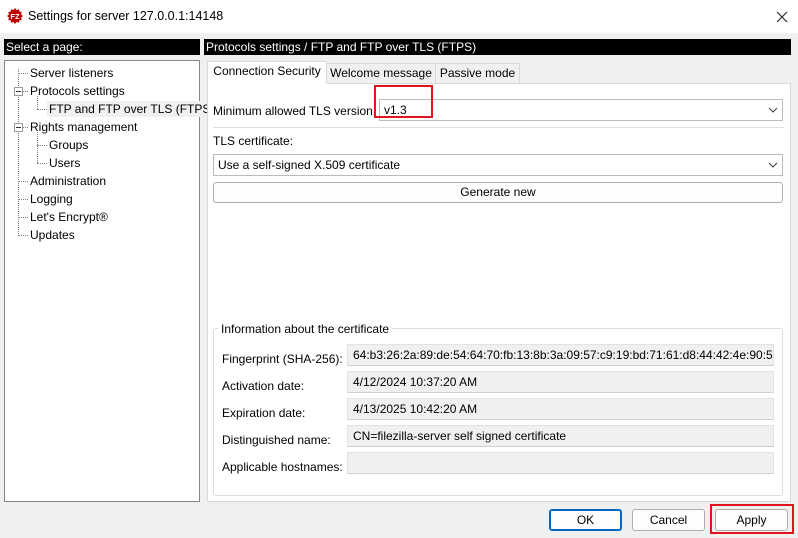 The height and width of the screenshot is (538, 798). Describe the element at coordinates (68, 145) in the screenshot. I see `tree-item-groups: Groups` at that location.